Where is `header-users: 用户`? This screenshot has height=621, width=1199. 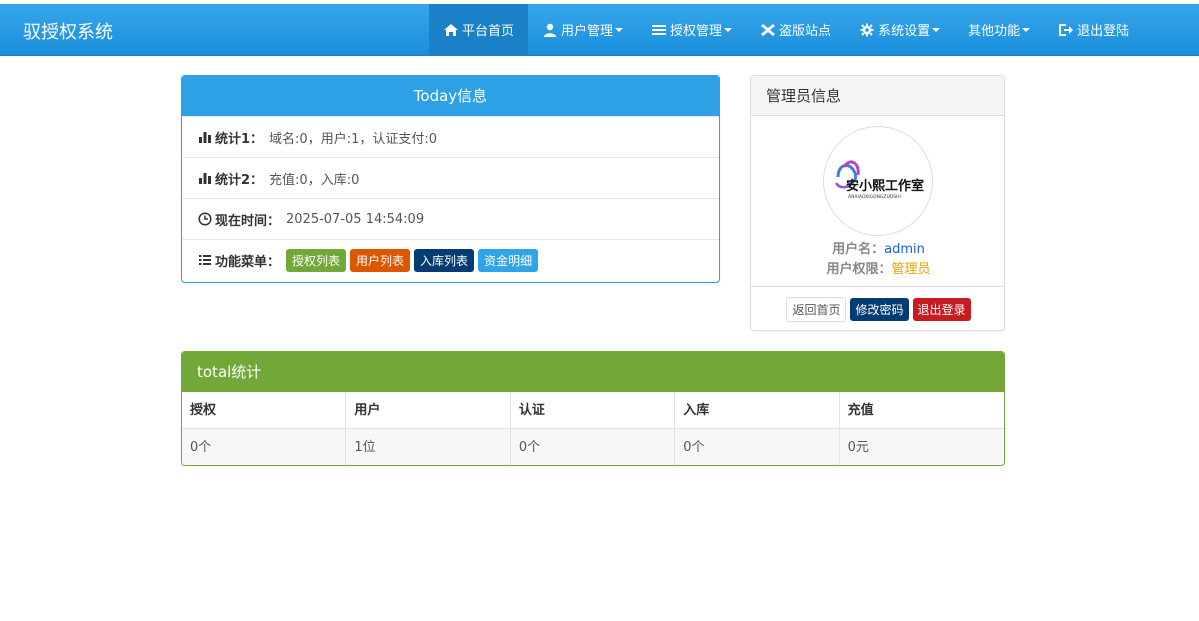 header-users: 用户 is located at coordinates (428, 410).